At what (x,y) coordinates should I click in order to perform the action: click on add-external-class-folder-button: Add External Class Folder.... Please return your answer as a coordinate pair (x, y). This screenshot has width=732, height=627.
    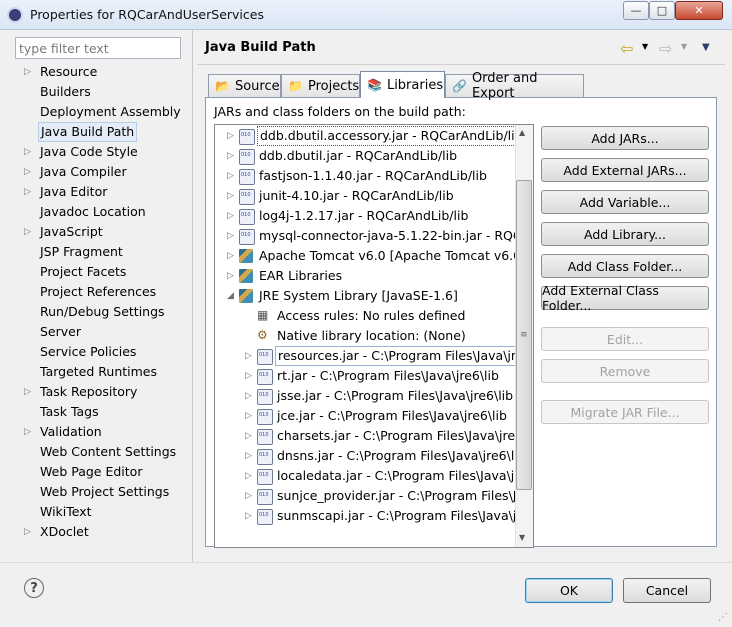
    Looking at the image, I should click on (625, 298).